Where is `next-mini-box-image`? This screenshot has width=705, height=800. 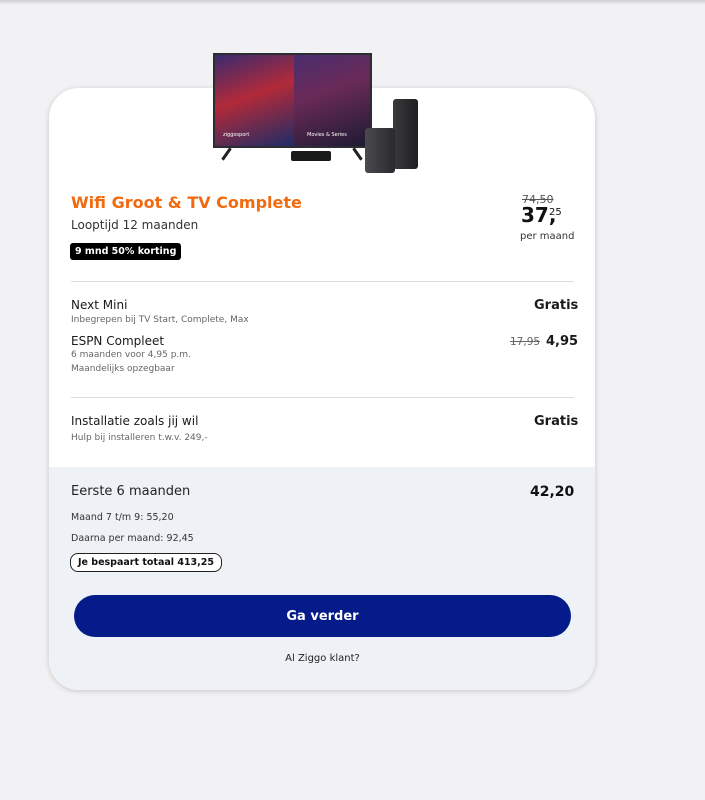 next-mini-box-image is located at coordinates (311, 156).